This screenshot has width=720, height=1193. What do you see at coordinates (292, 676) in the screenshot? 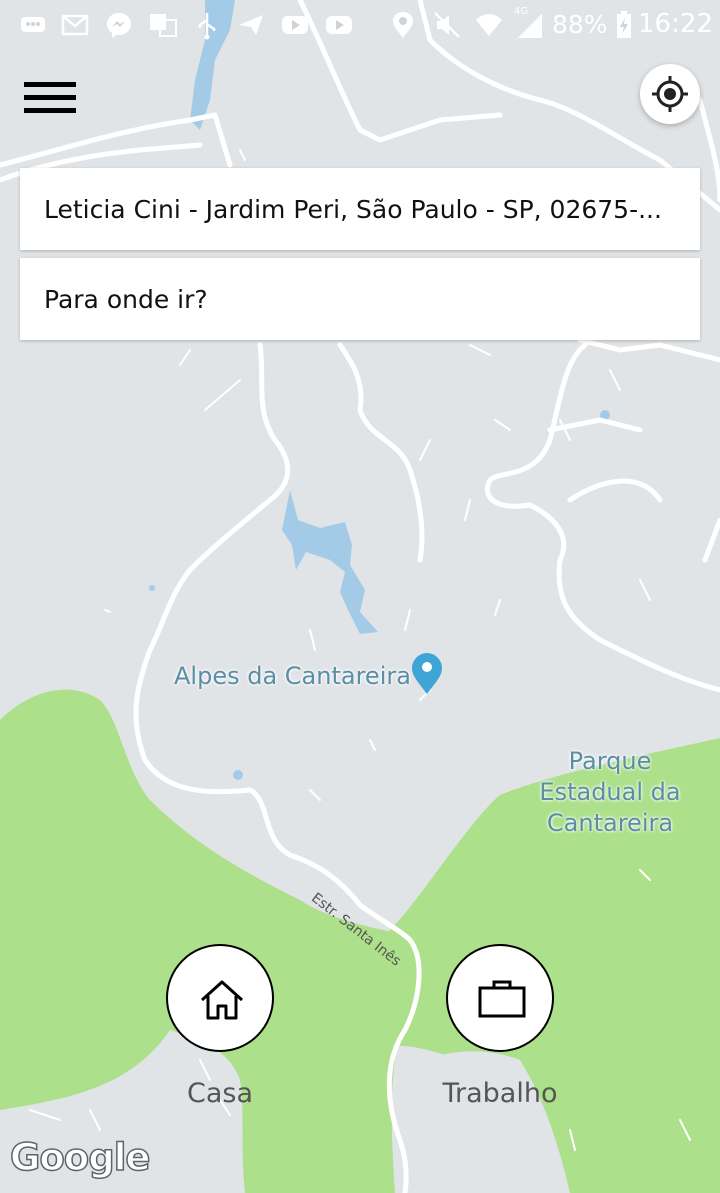
I see `map-label-alpes: Alpes da Cantareira` at bounding box center [292, 676].